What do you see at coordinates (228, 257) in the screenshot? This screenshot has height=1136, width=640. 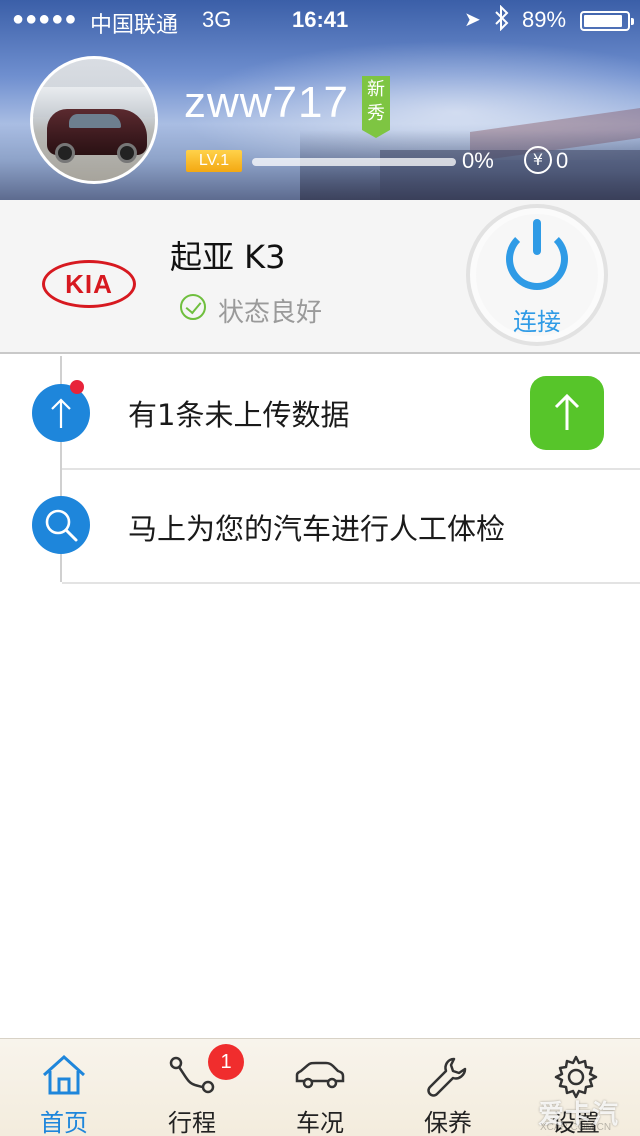 I see `car-name: 起亚 K3` at bounding box center [228, 257].